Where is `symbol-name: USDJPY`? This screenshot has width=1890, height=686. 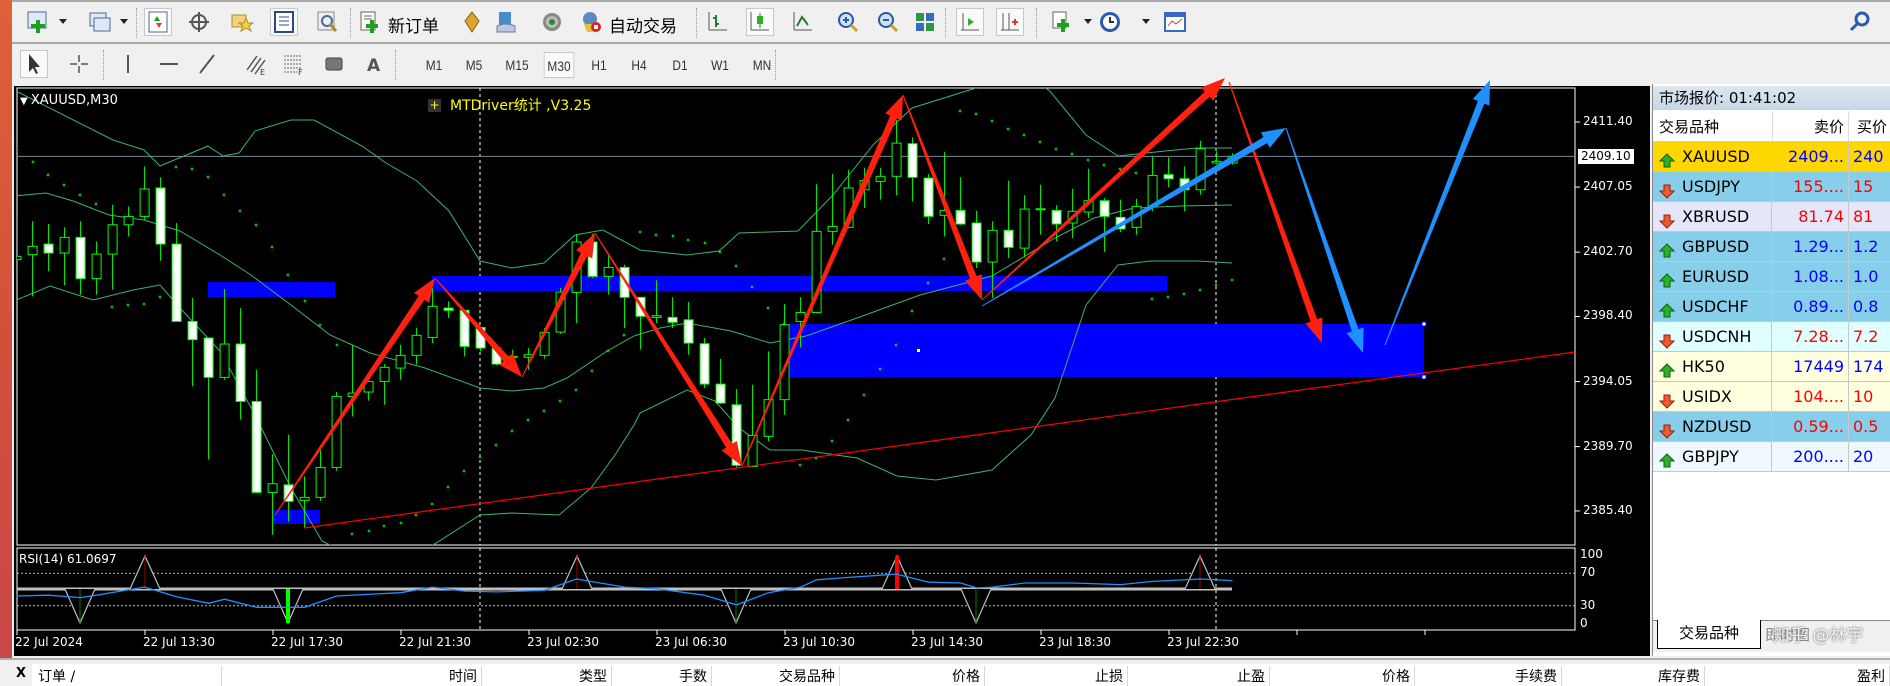 symbol-name: USDJPY is located at coordinates (1727, 186).